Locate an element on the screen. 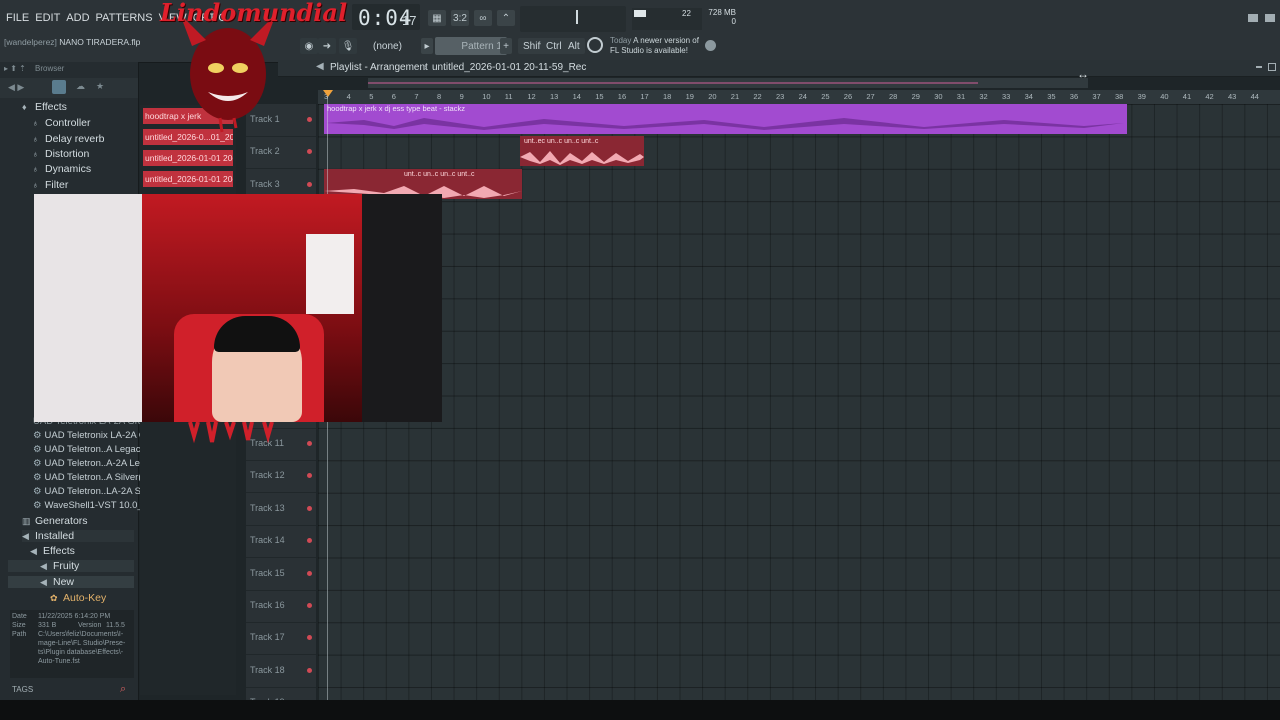 This screenshot has height=720, width=1280. loop-record-icon: ∞ is located at coordinates (483, 18).